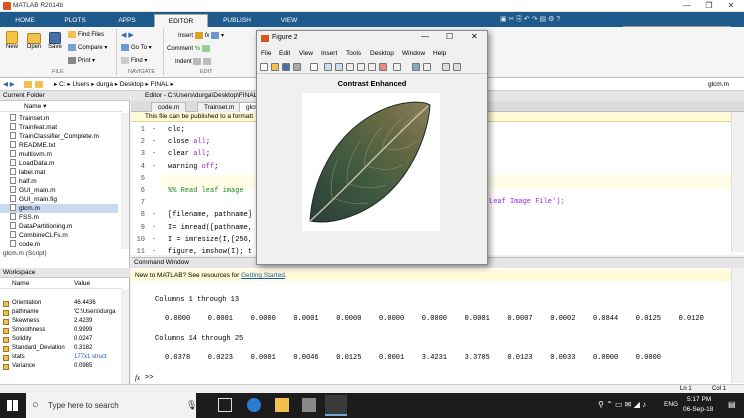 The image size is (744, 418). Describe the element at coordinates (127, 20) in the screenshot. I see `tab-apps: APPS` at that location.